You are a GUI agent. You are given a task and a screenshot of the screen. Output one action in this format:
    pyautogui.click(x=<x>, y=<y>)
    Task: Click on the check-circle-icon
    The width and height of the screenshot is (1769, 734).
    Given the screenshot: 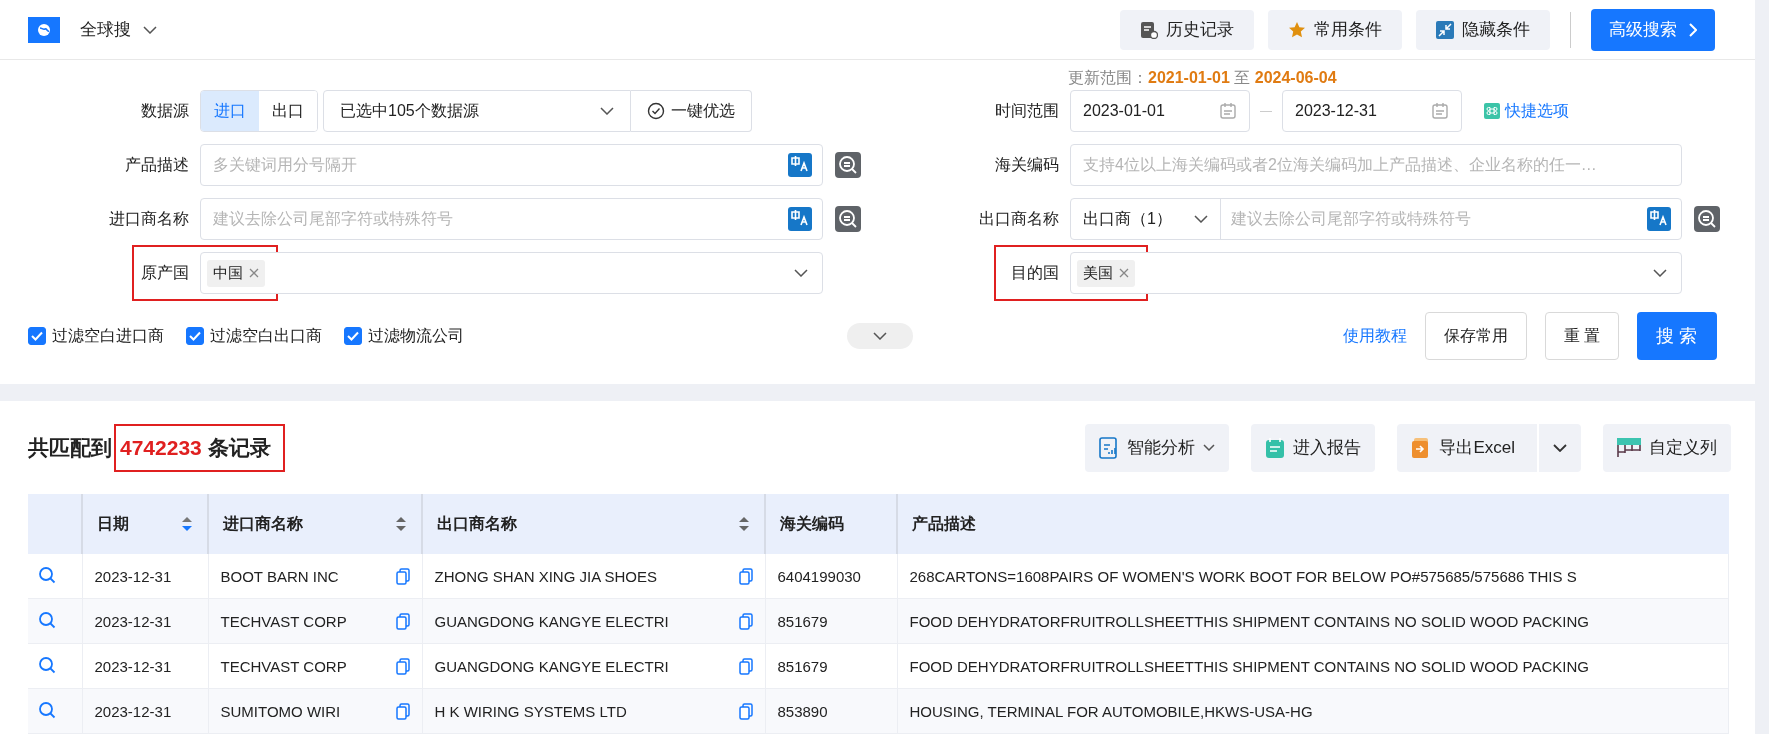 What is the action you would take?
    pyautogui.click(x=656, y=111)
    